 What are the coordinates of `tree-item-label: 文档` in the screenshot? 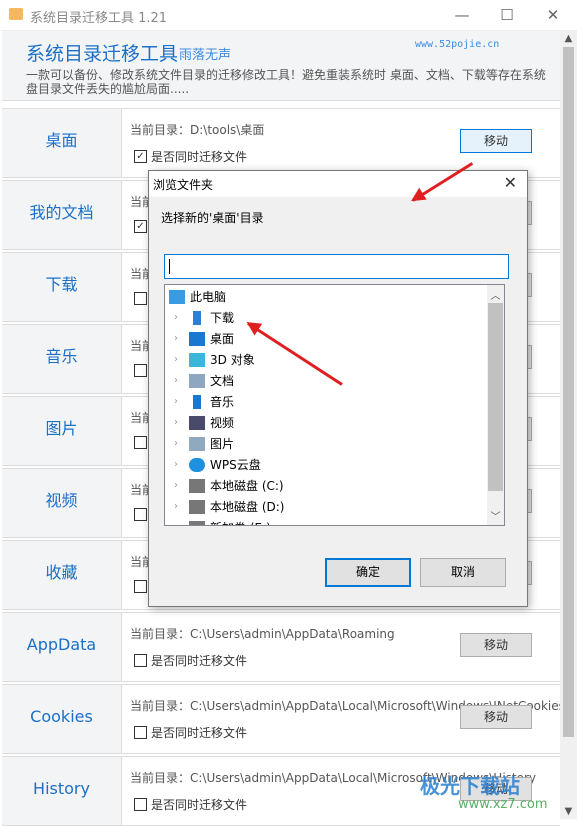 It's located at (222, 381).